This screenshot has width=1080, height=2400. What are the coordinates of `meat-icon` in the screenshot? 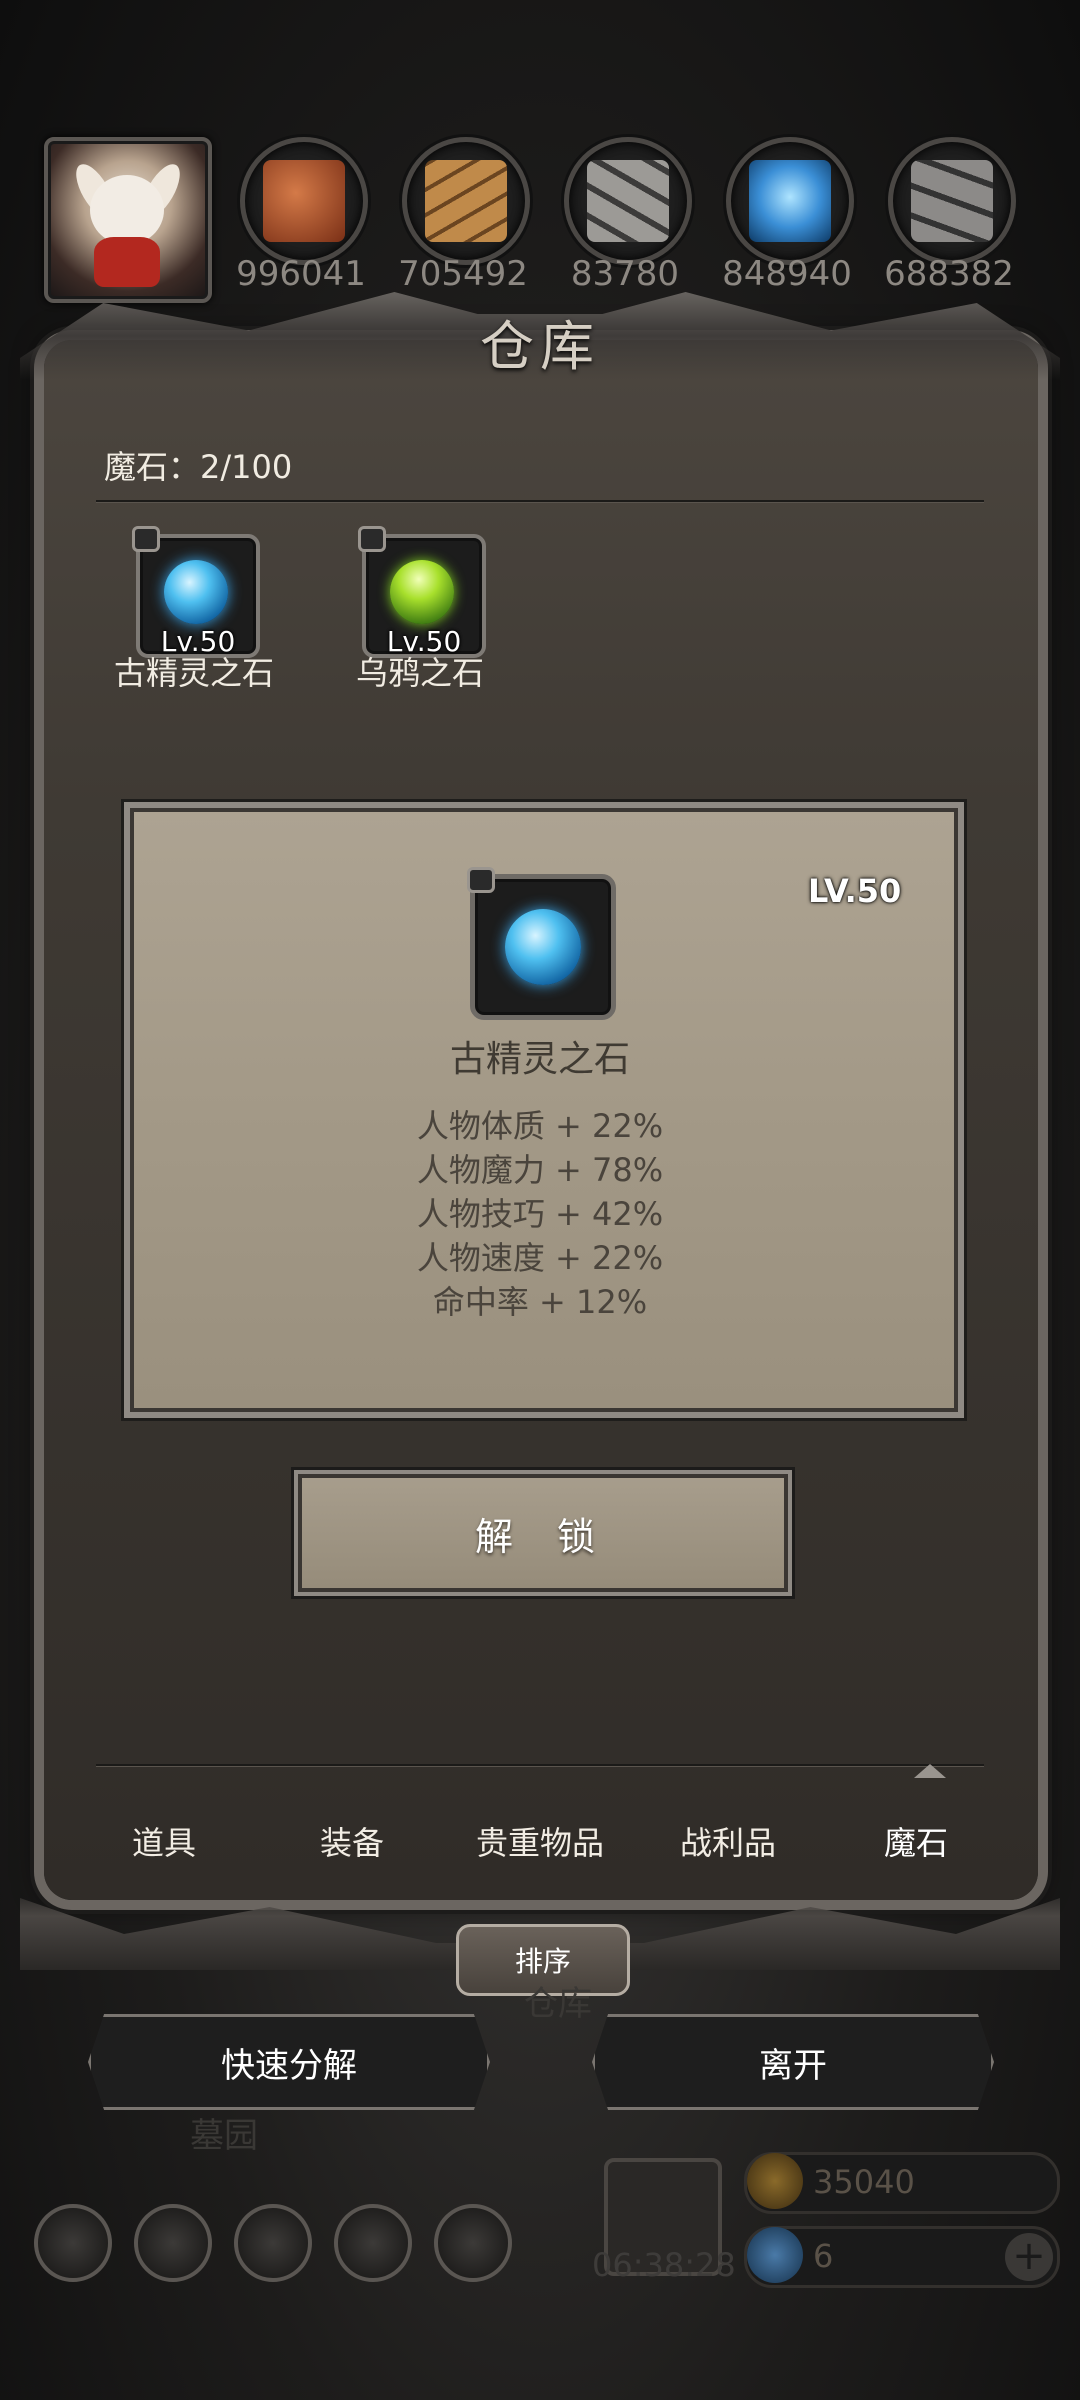 It's located at (304, 201).